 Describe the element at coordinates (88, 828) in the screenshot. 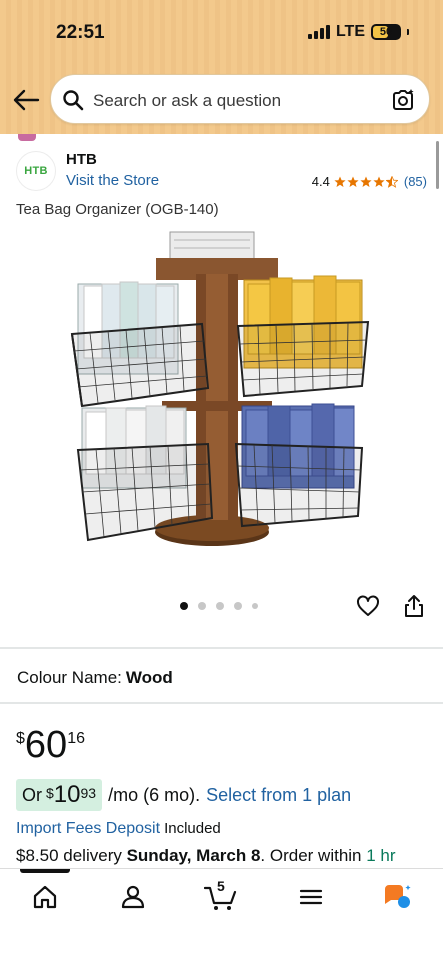

I see `import-fees-link: Import Fees Deposit` at that location.